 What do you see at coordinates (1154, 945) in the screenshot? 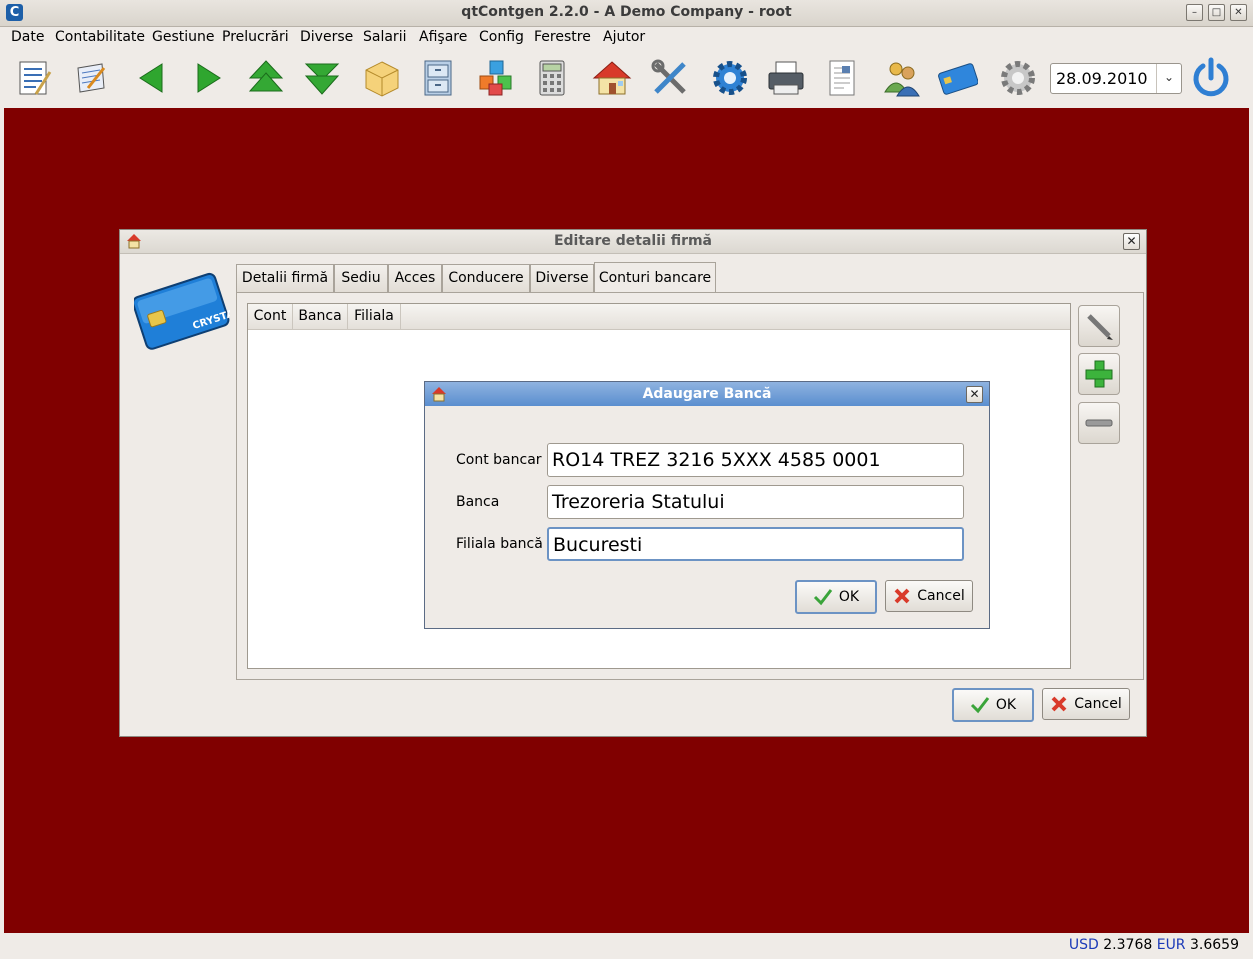
I see `exchange-rates: USD 2.3768 EUR 3.6659` at bounding box center [1154, 945].